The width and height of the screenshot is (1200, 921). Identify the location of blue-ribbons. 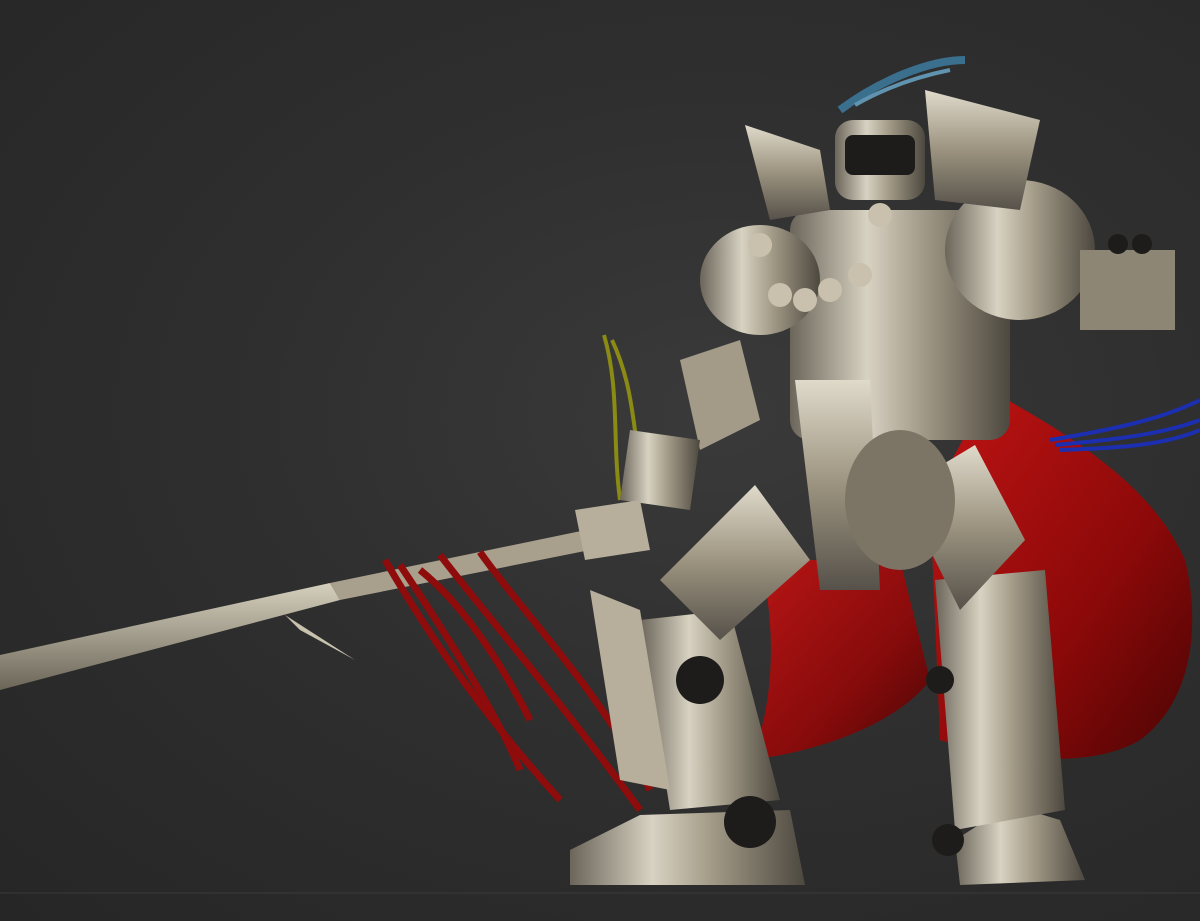
(1124, 425).